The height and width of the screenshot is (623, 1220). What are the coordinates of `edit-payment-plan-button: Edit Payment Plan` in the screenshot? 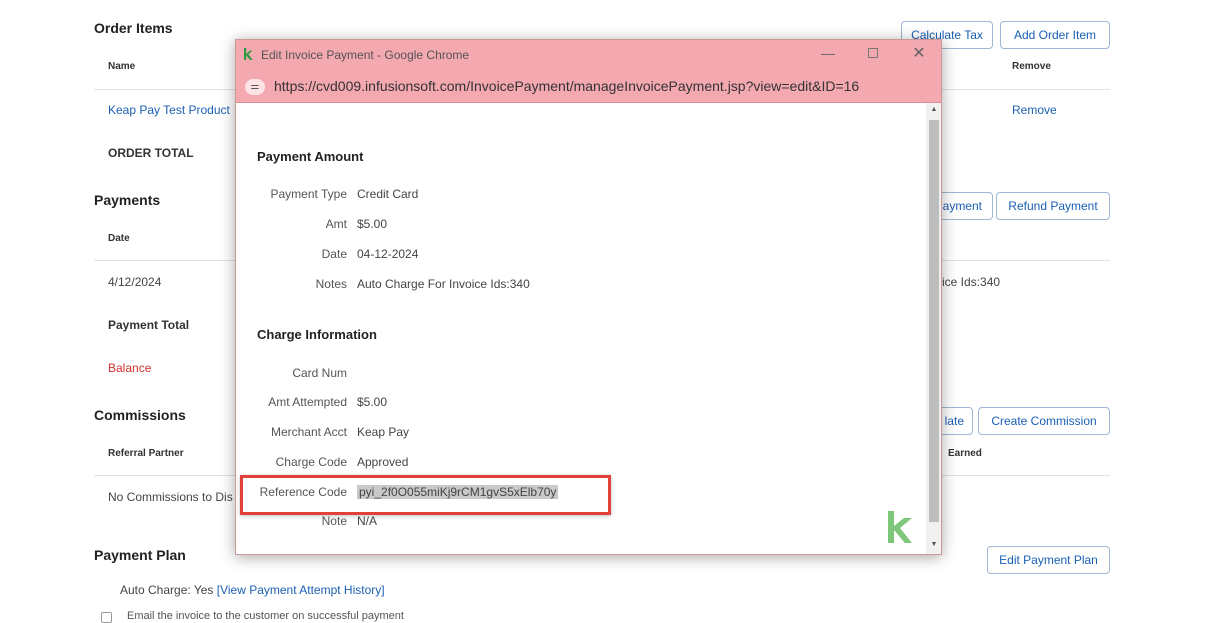 It's located at (1048, 560).